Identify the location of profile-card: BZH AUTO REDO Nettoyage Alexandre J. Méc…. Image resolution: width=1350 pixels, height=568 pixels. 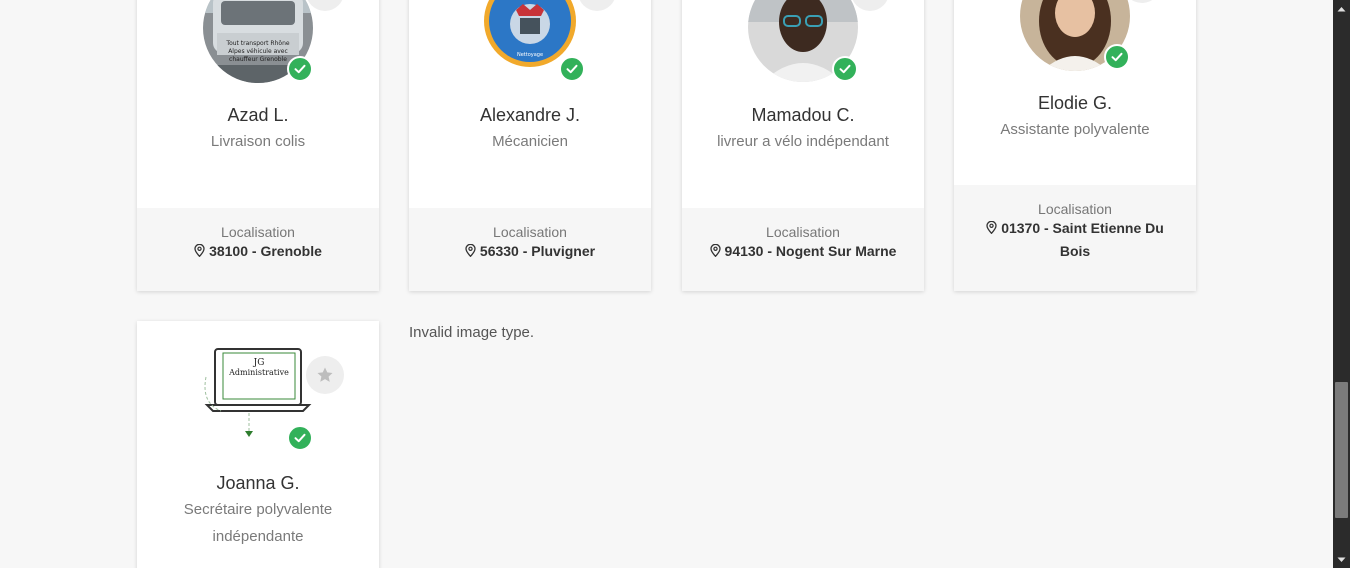
(530, 145).